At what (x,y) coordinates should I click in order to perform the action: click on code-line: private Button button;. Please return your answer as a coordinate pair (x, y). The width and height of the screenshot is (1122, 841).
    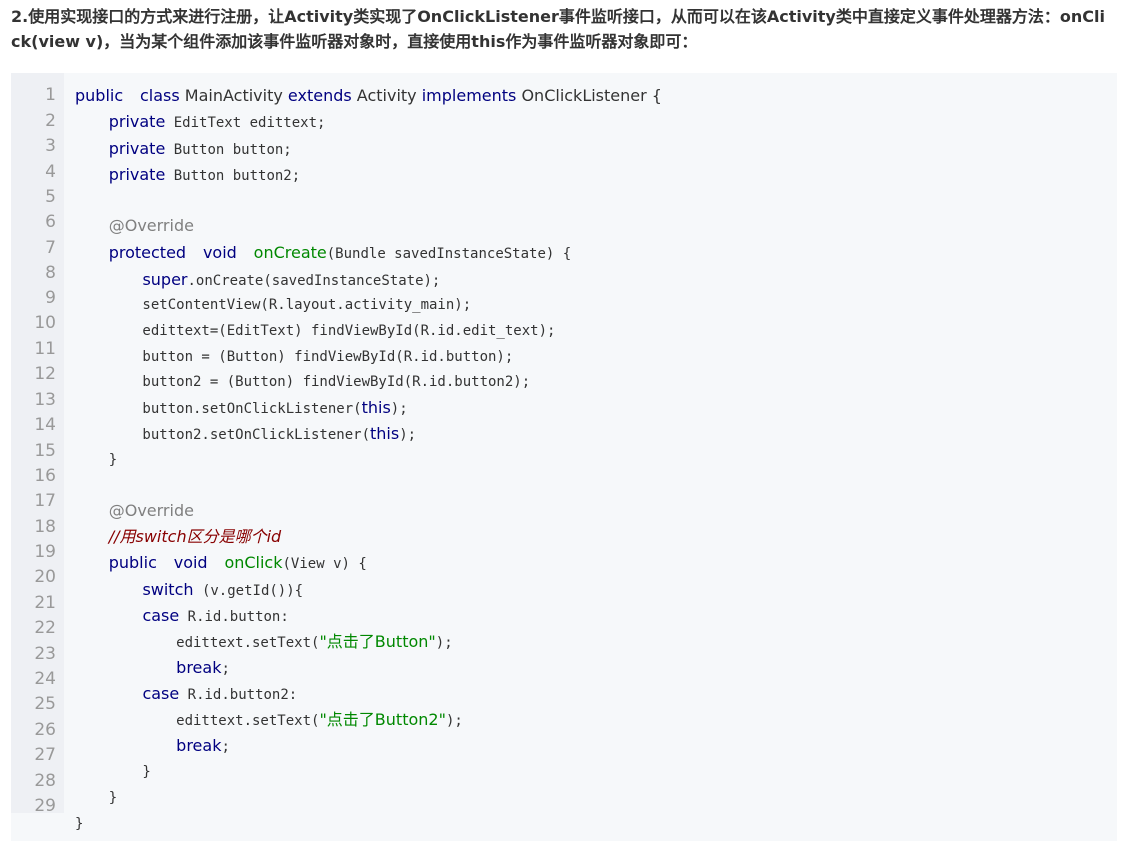
    Looking at the image, I should click on (183, 149).